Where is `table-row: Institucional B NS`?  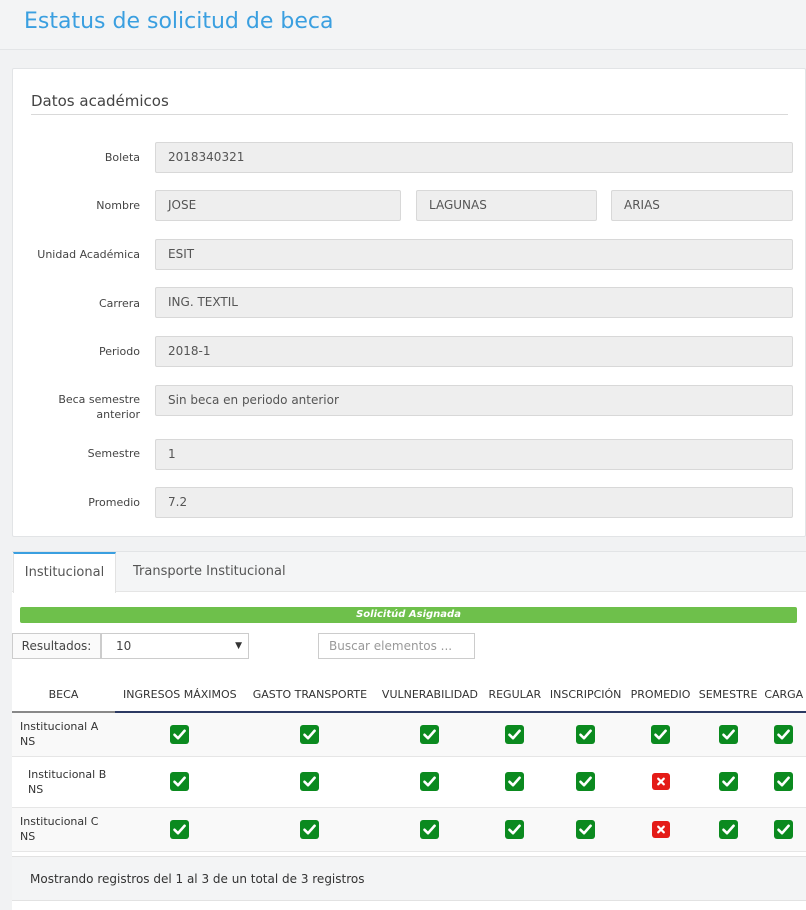
table-row: Institucional B NS is located at coordinates (409, 782).